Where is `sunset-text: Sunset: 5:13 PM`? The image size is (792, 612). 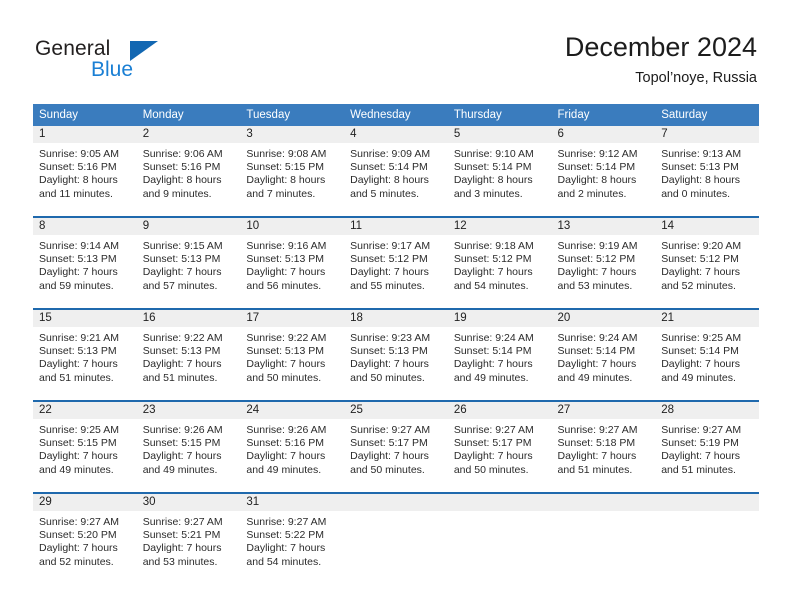 sunset-text: Sunset: 5:13 PM is located at coordinates (78, 351).